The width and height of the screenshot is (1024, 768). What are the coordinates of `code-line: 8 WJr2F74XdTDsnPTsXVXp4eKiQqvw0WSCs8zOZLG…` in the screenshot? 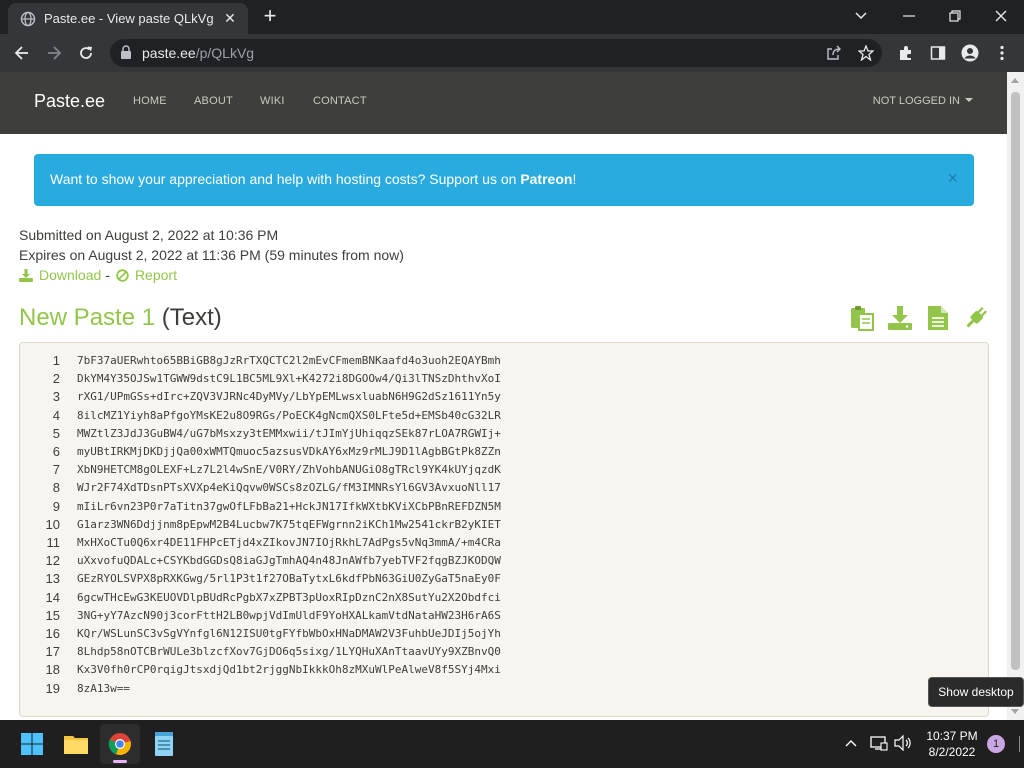 It's located at (504, 488).